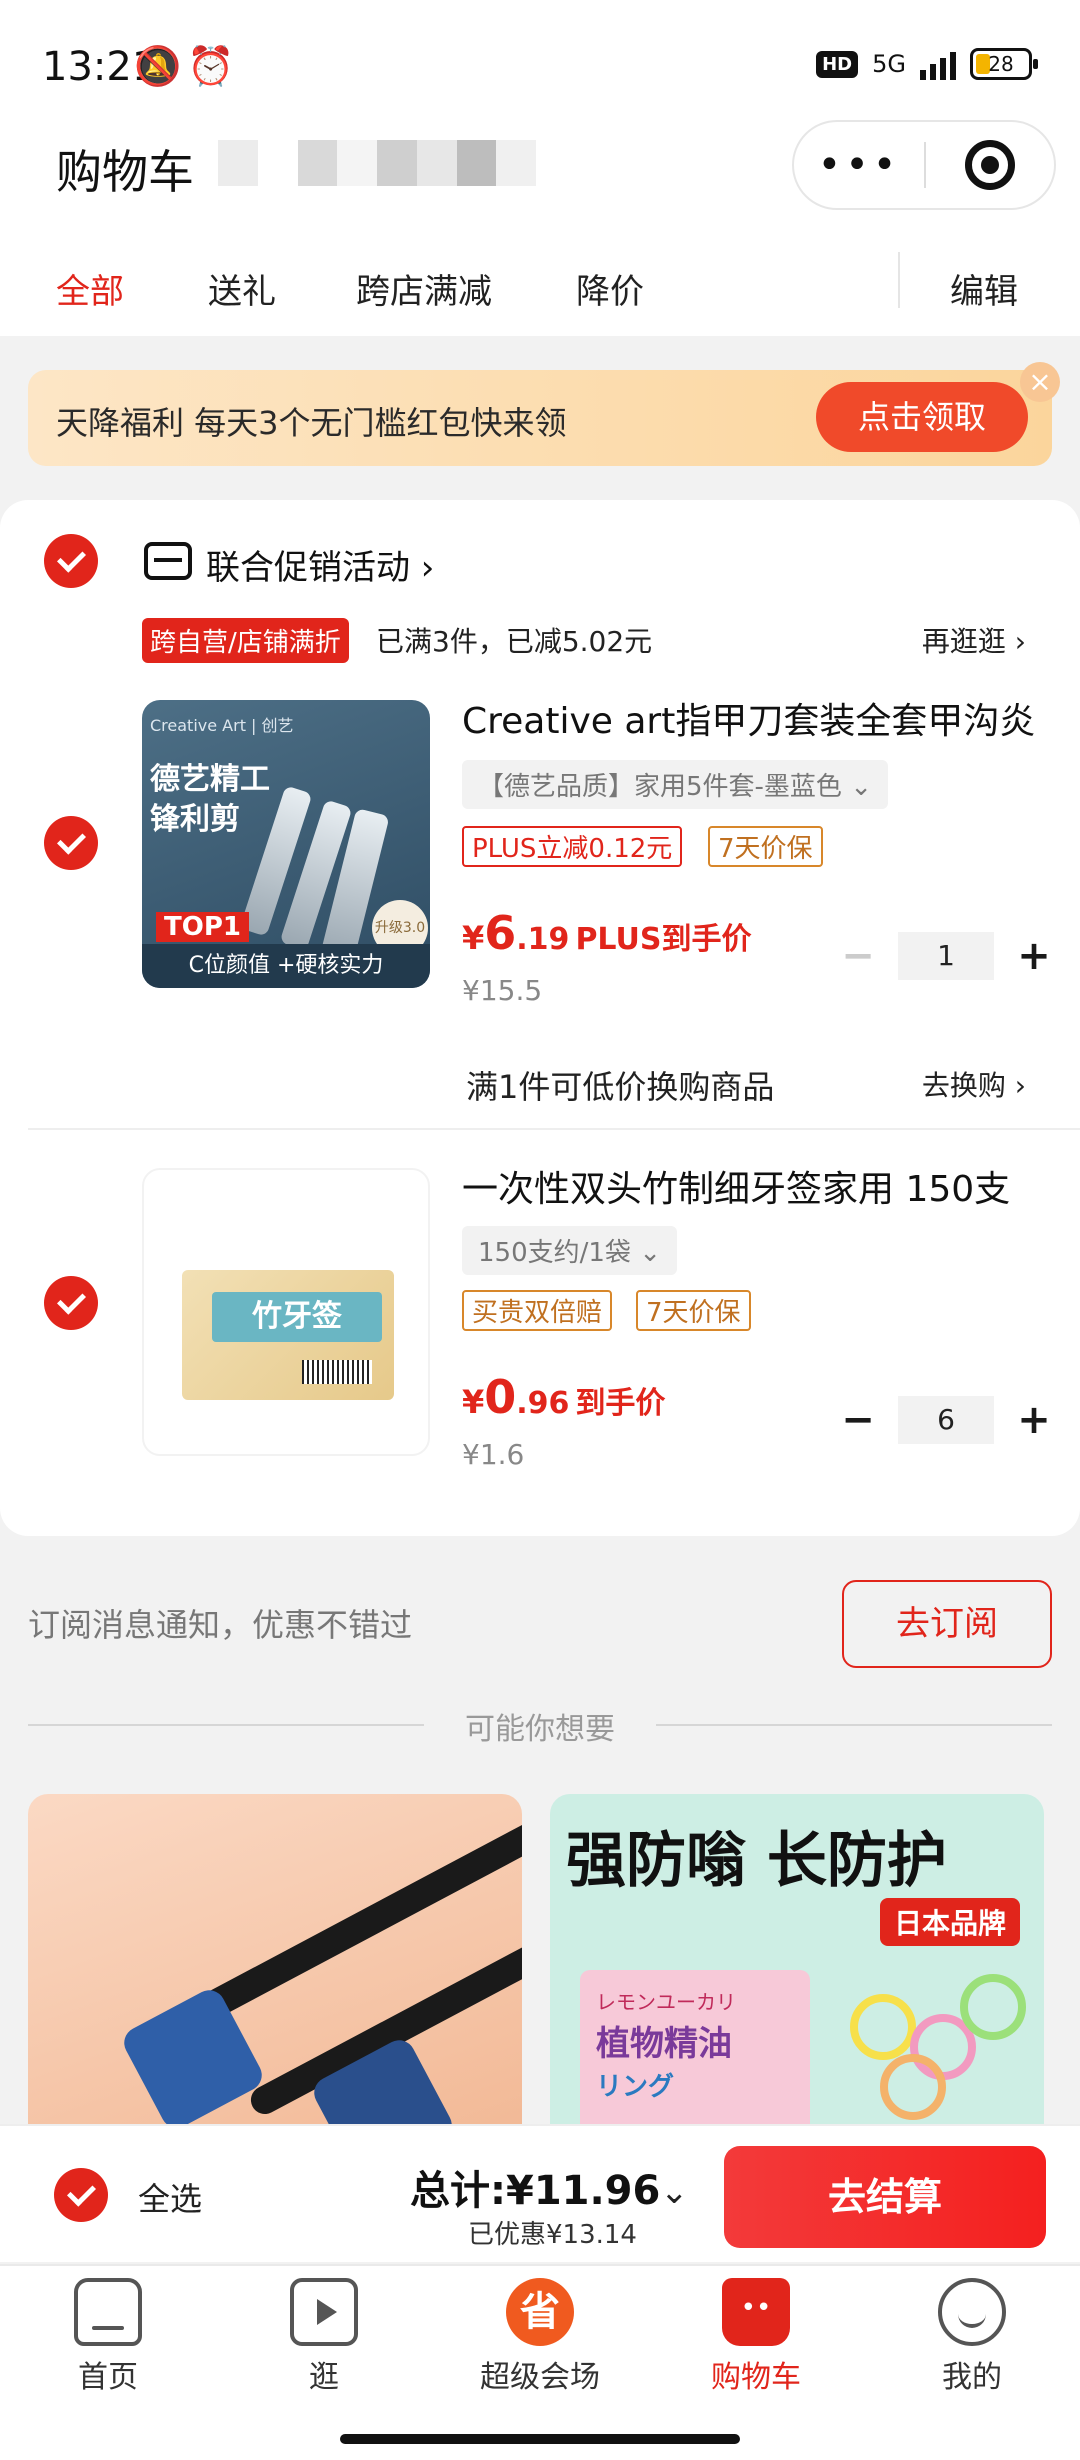 Image resolution: width=1080 pixels, height=2460 pixels. I want to click on original-price: ¥15.5, so click(502, 990).